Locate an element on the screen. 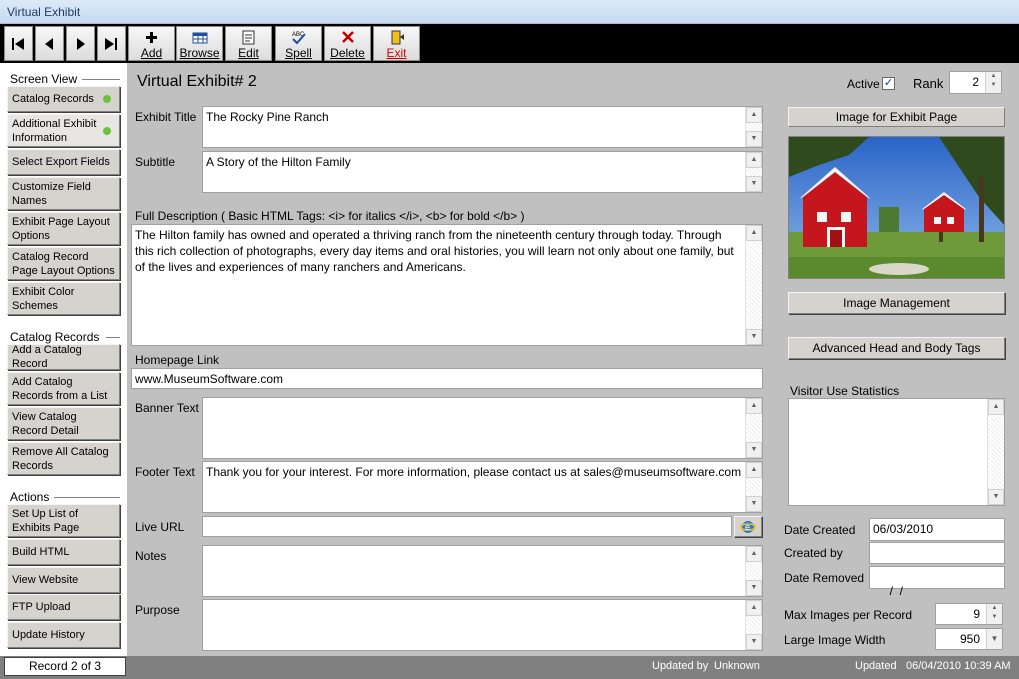  chevron-down-icon: ▼ is located at coordinates (994, 639).